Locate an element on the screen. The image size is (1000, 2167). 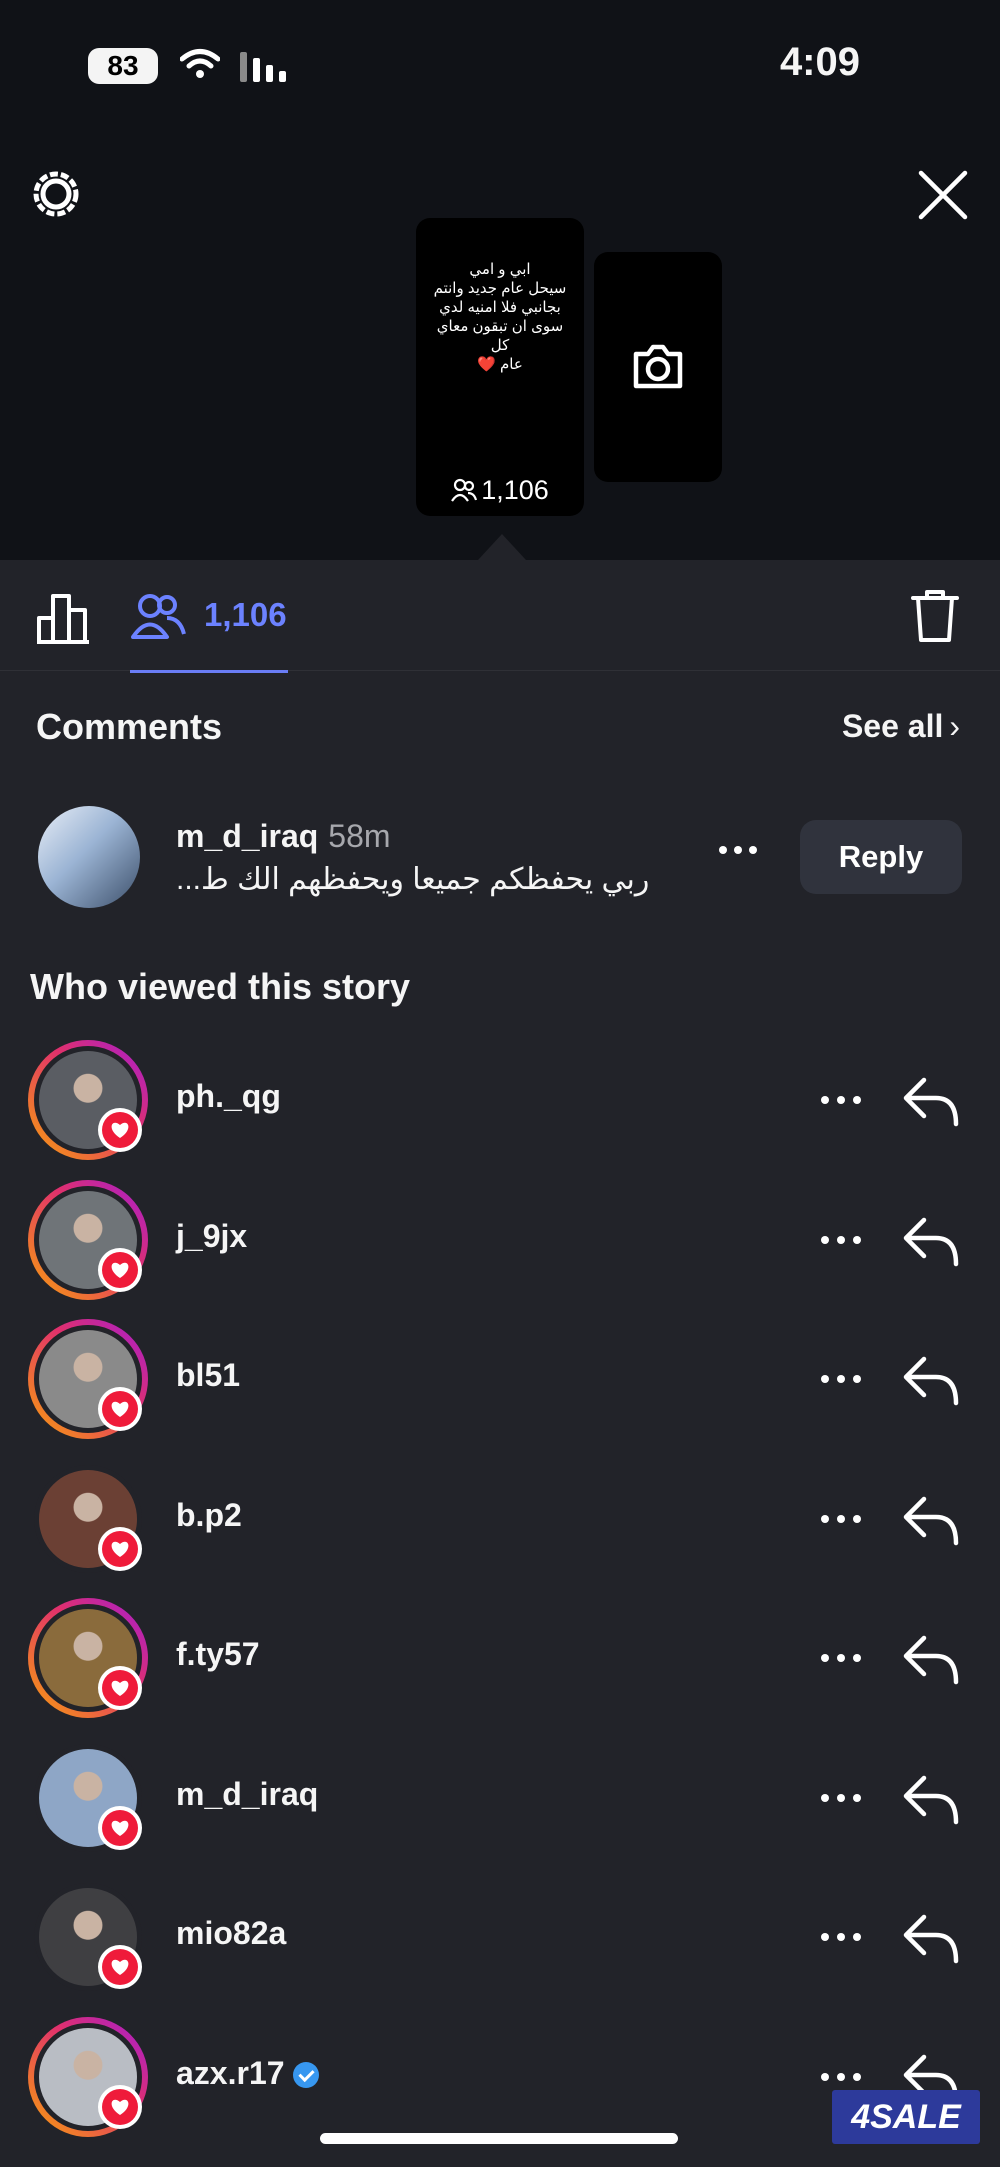
chart-icon is located at coordinates (64, 617).